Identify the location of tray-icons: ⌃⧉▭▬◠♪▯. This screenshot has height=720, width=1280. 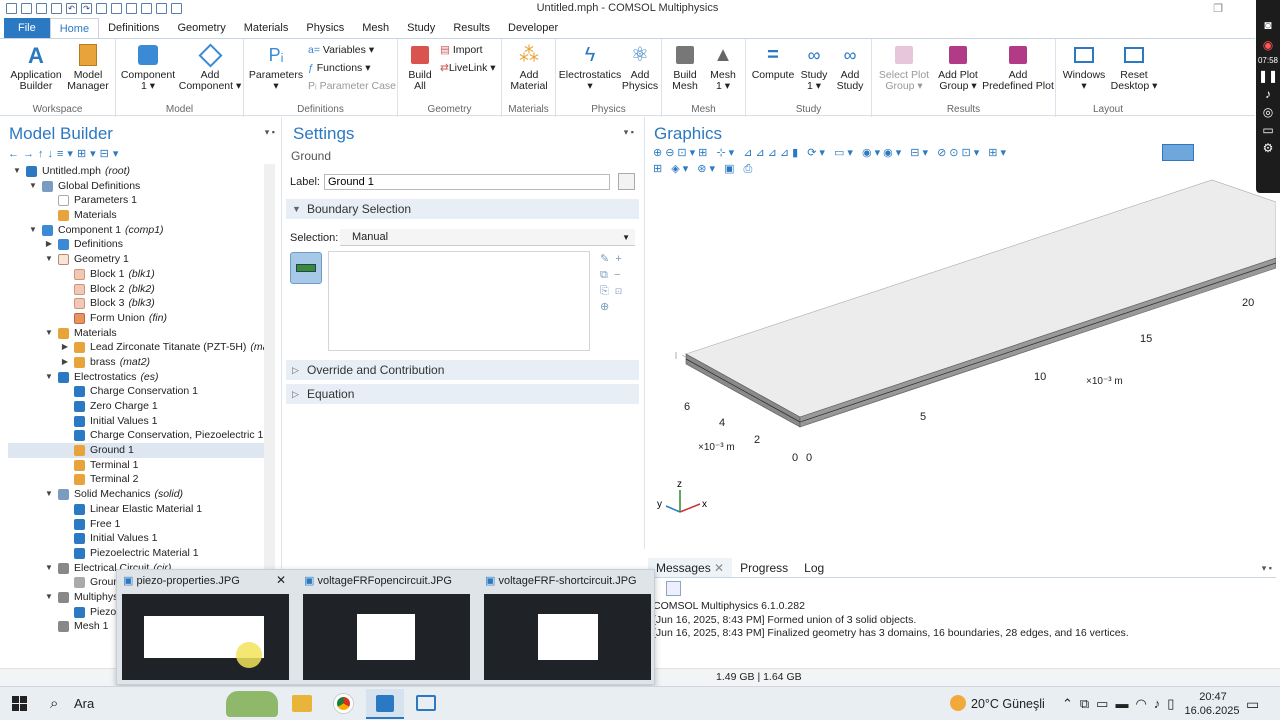
(1121, 704).